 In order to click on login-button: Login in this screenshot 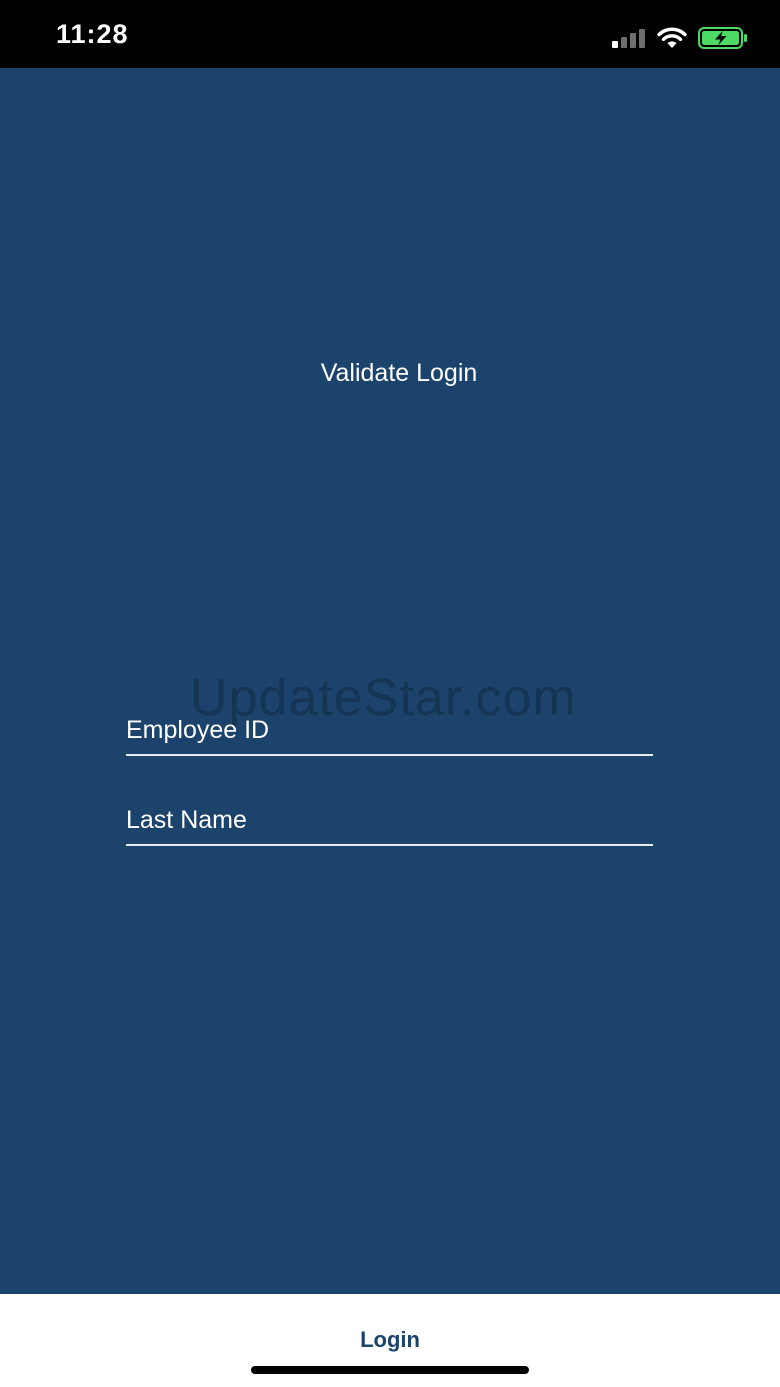, I will do `click(390, 1340)`.